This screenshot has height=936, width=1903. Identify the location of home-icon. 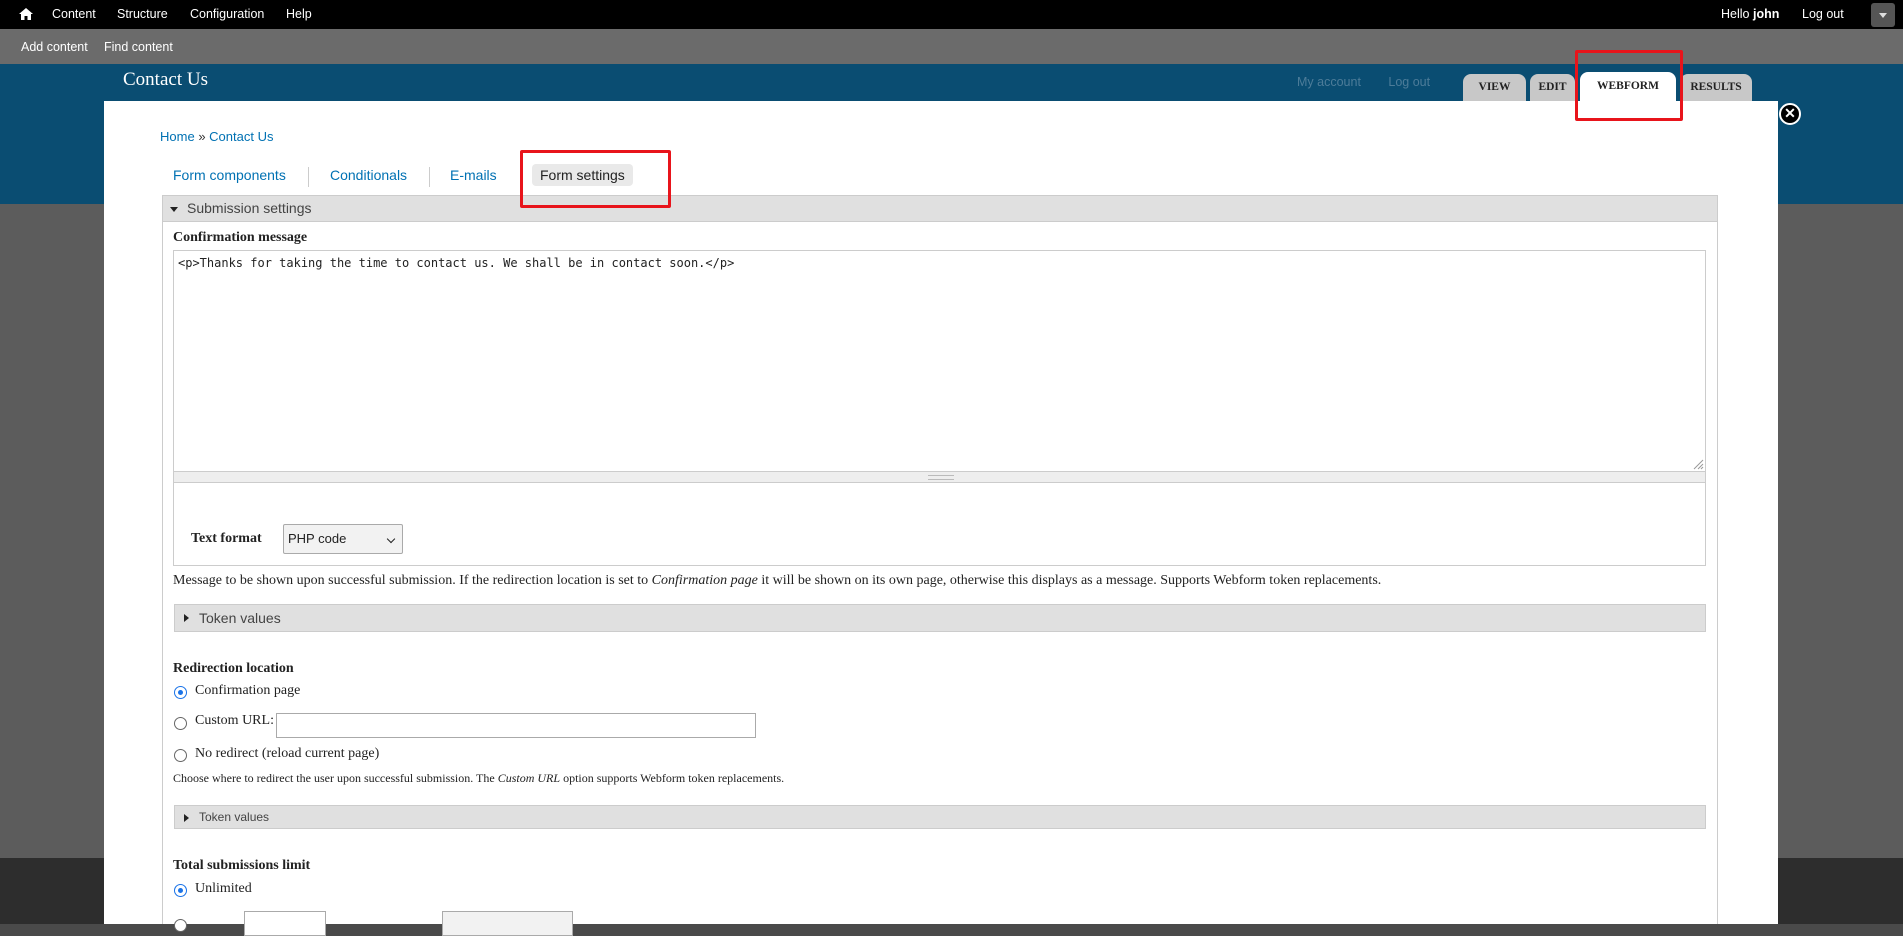
(26, 14).